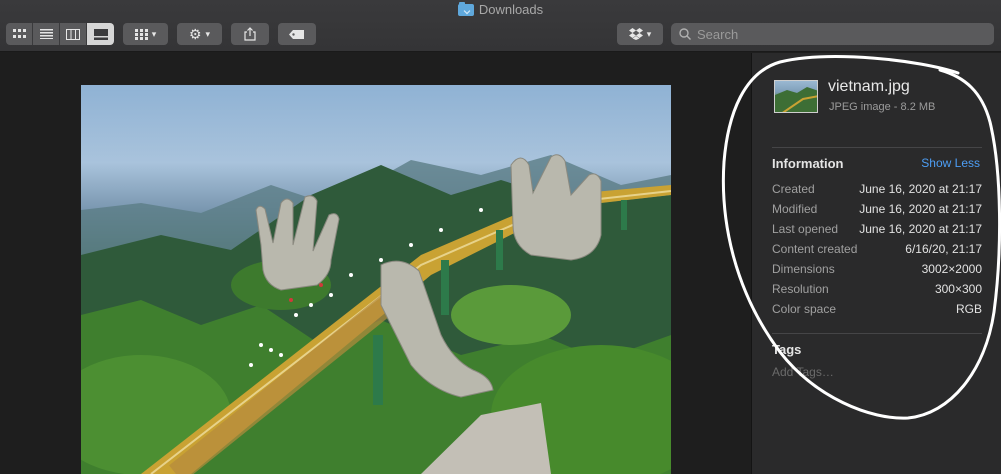 Image resolution: width=1001 pixels, height=474 pixels. Describe the element at coordinates (800, 289) in the screenshot. I see `info-key: Resolution` at that location.